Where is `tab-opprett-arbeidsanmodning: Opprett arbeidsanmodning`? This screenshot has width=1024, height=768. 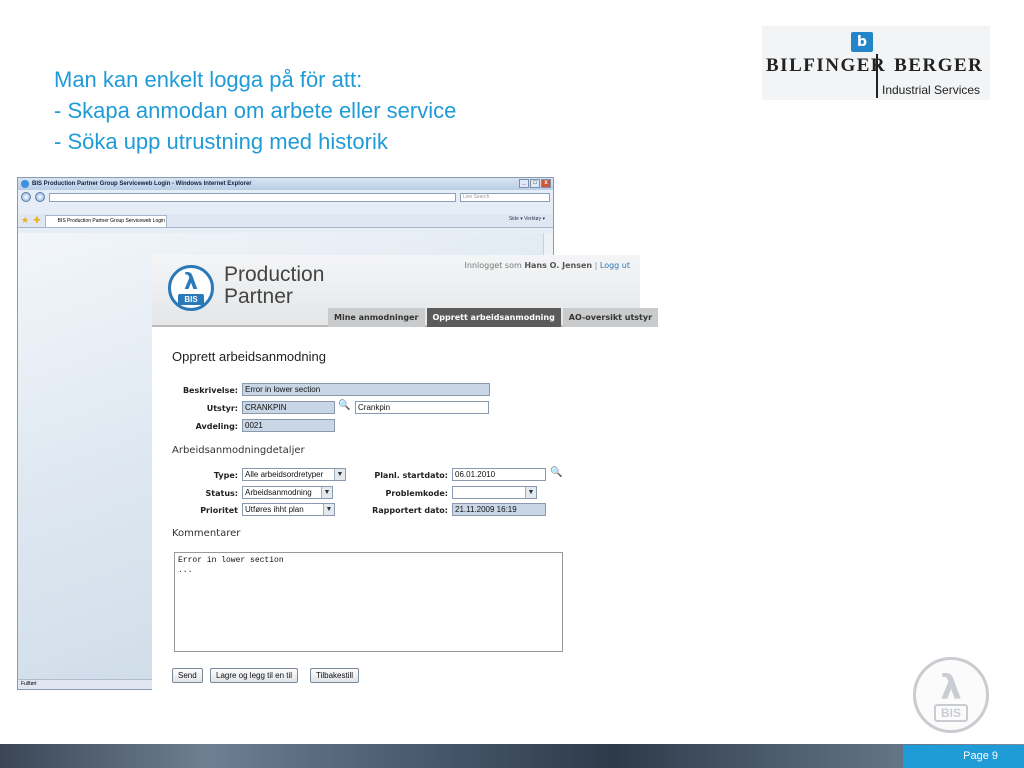
tab-opprett-arbeidsanmodning: Opprett arbeidsanmodning is located at coordinates (493, 317).